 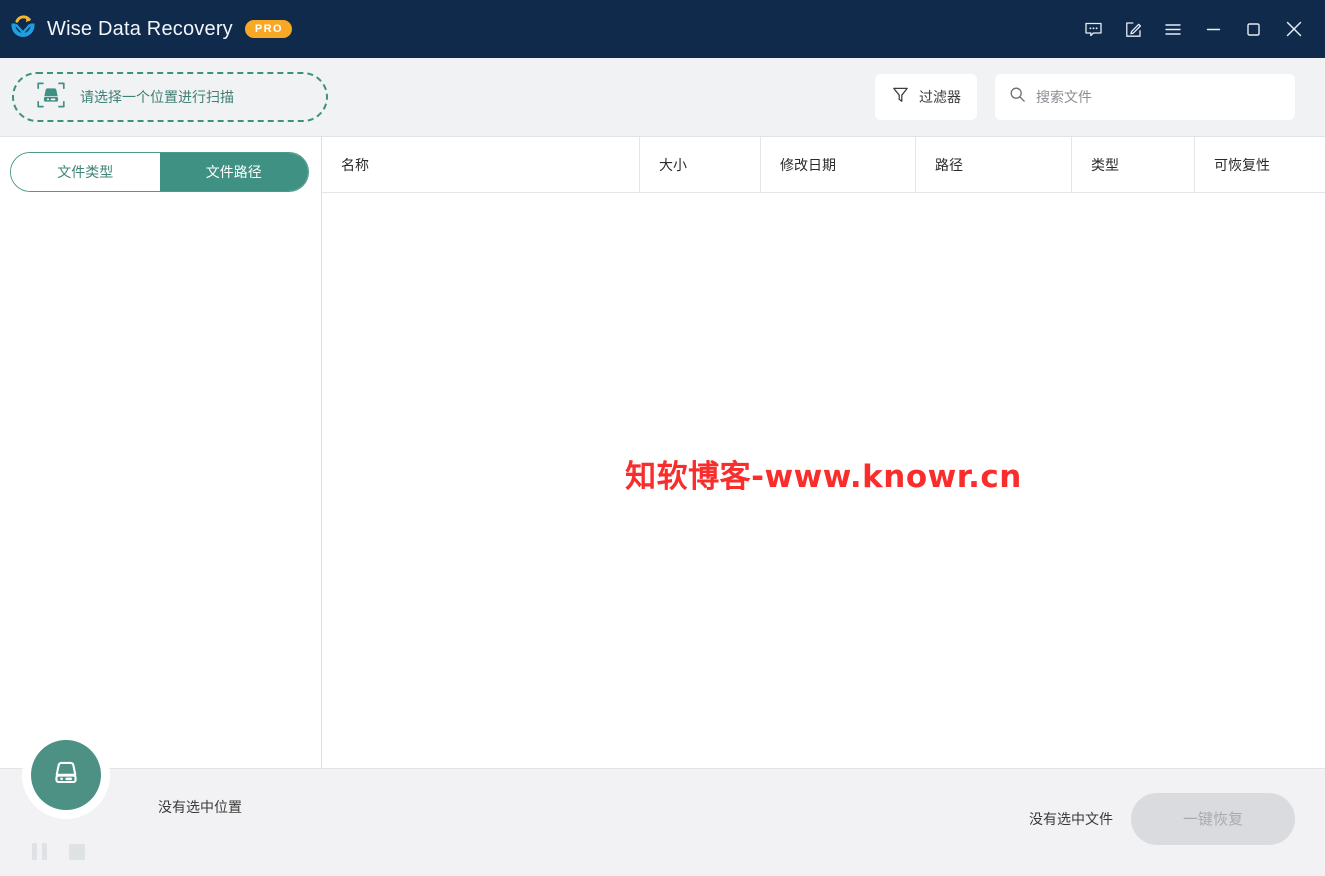 I want to click on title-bar: Wise Data Recovery PRO, so click(x=662, y=29).